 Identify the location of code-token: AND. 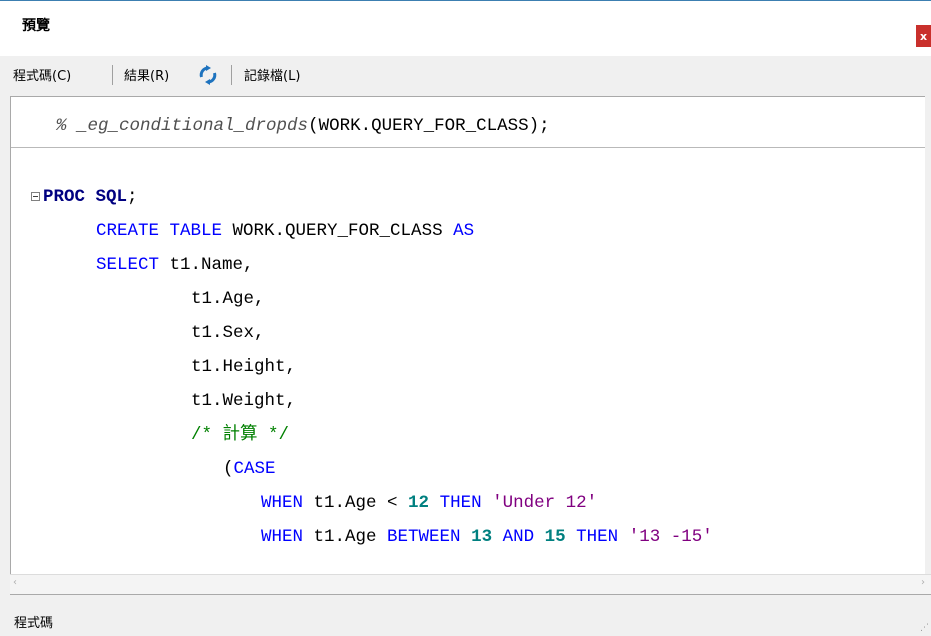
(518, 537).